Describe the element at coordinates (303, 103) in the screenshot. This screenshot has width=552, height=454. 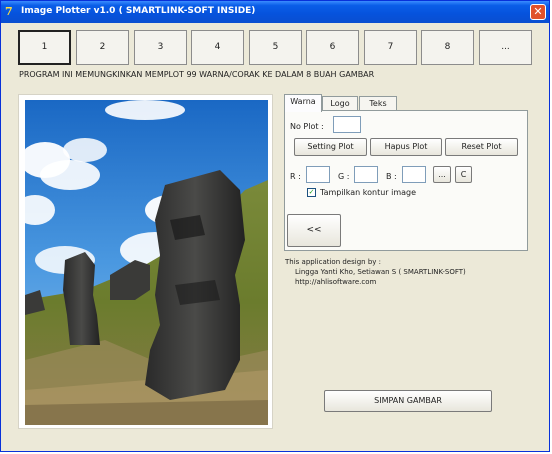
I see `tab-warna: Warna` at that location.